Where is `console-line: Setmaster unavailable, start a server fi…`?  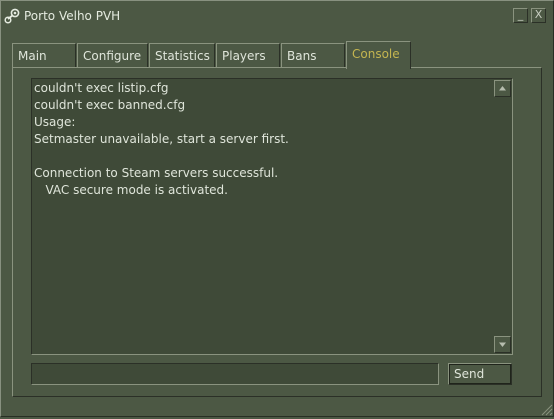
console-line: Setmaster unavailable, start a server fi… is located at coordinates (161, 139).